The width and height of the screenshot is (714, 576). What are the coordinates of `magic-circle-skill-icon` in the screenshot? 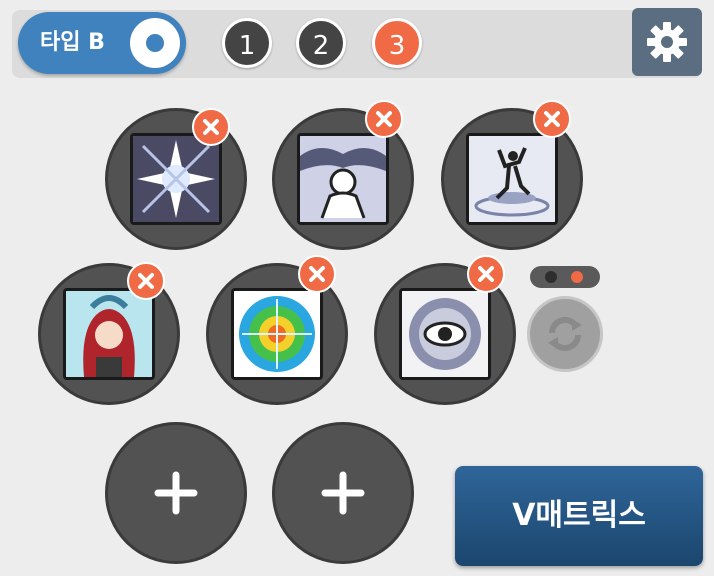 It's located at (277, 334).